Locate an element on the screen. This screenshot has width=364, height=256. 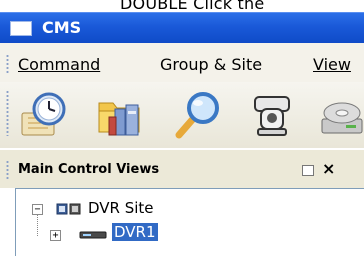
disc-drive-icon is located at coordinates (341, 115).